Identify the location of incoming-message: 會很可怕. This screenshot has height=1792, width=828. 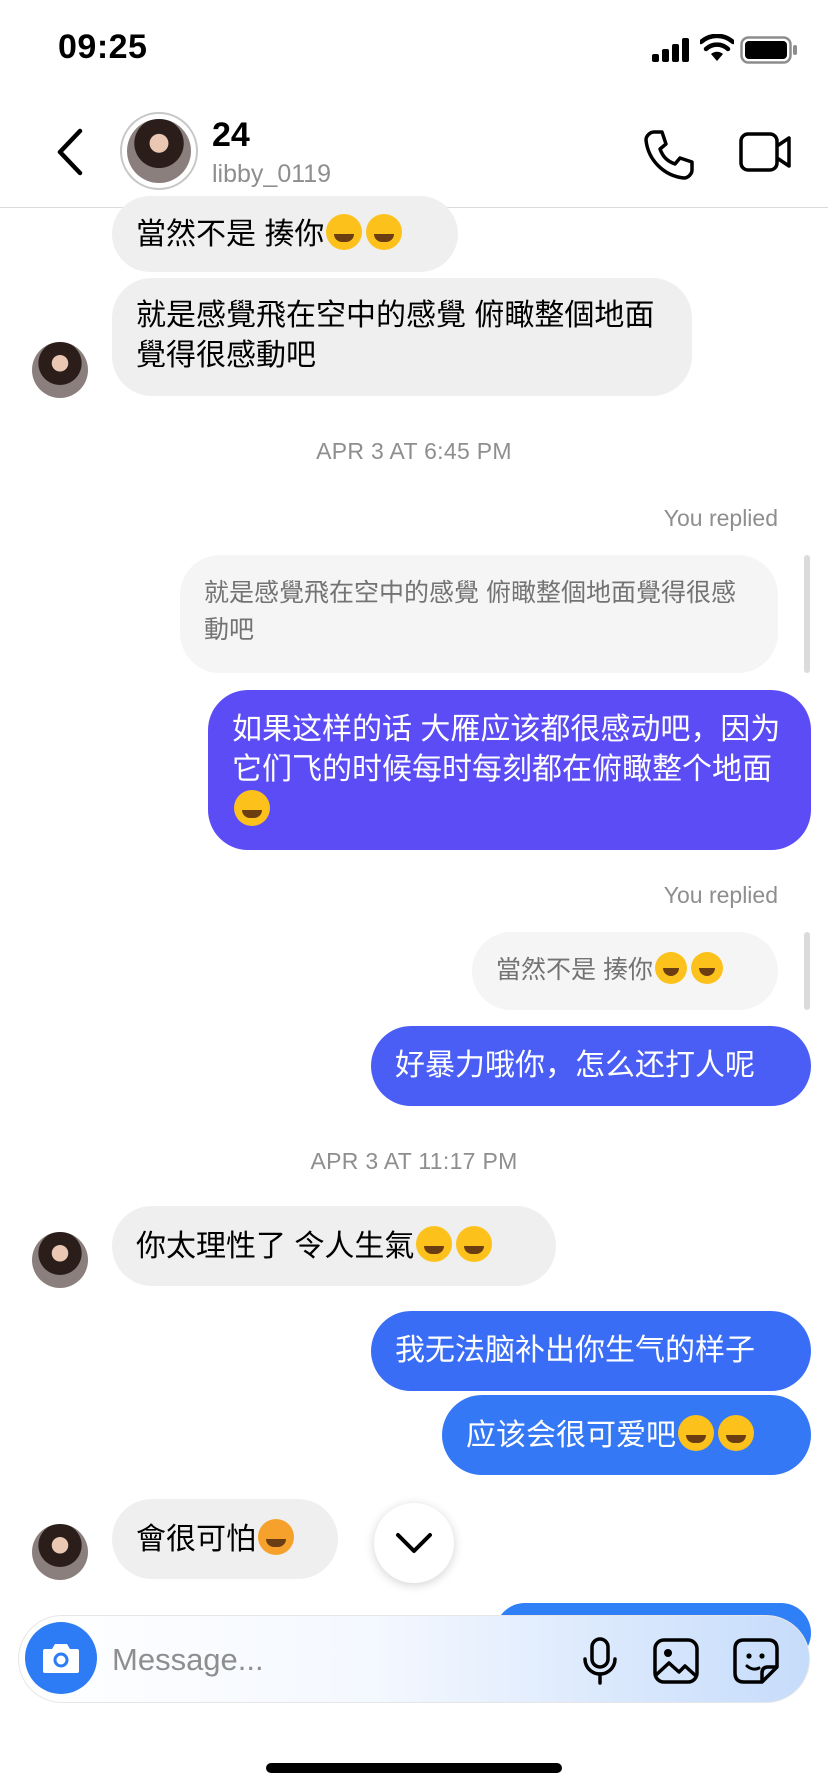
(225, 1539).